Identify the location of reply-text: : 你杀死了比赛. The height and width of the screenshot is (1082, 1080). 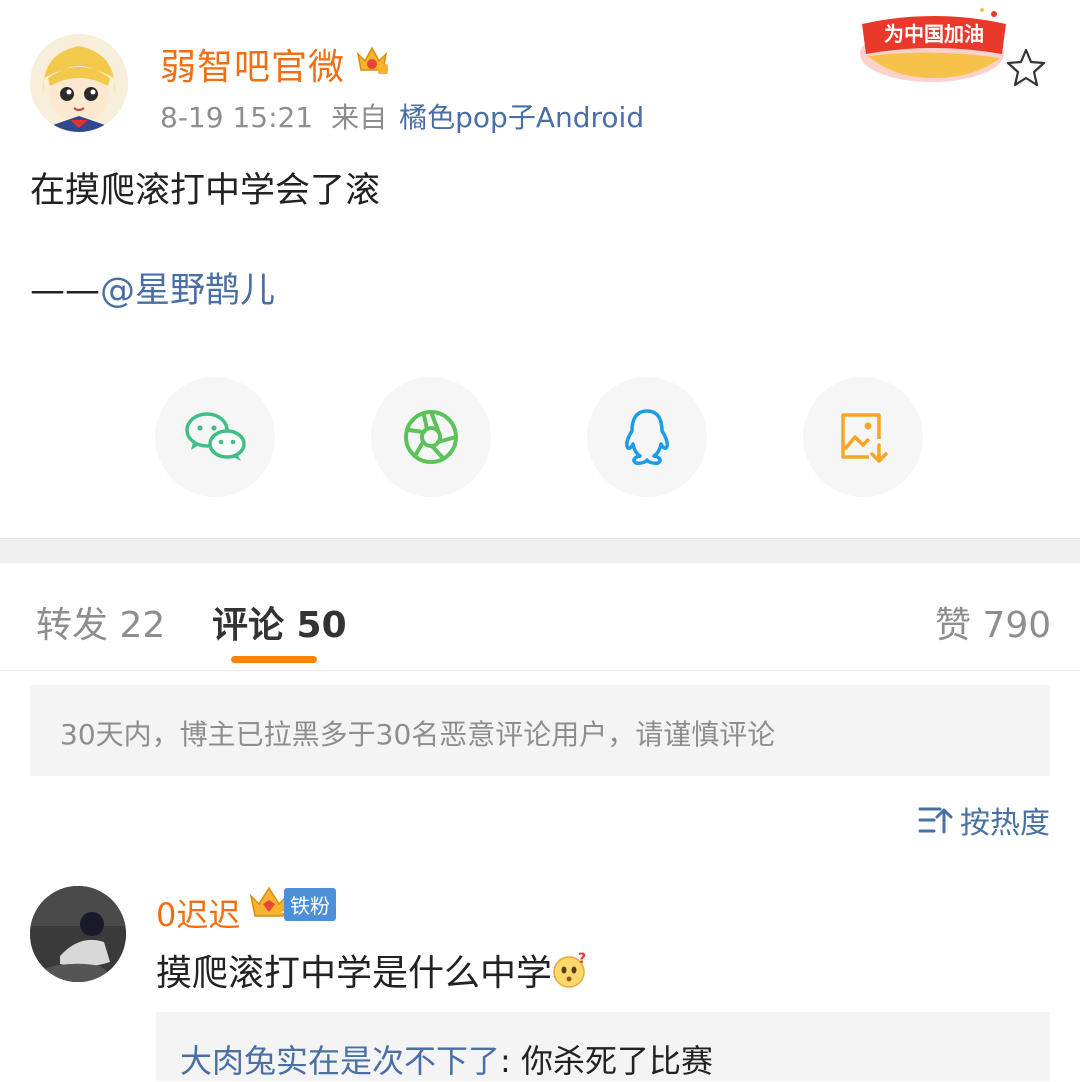
(606, 1061).